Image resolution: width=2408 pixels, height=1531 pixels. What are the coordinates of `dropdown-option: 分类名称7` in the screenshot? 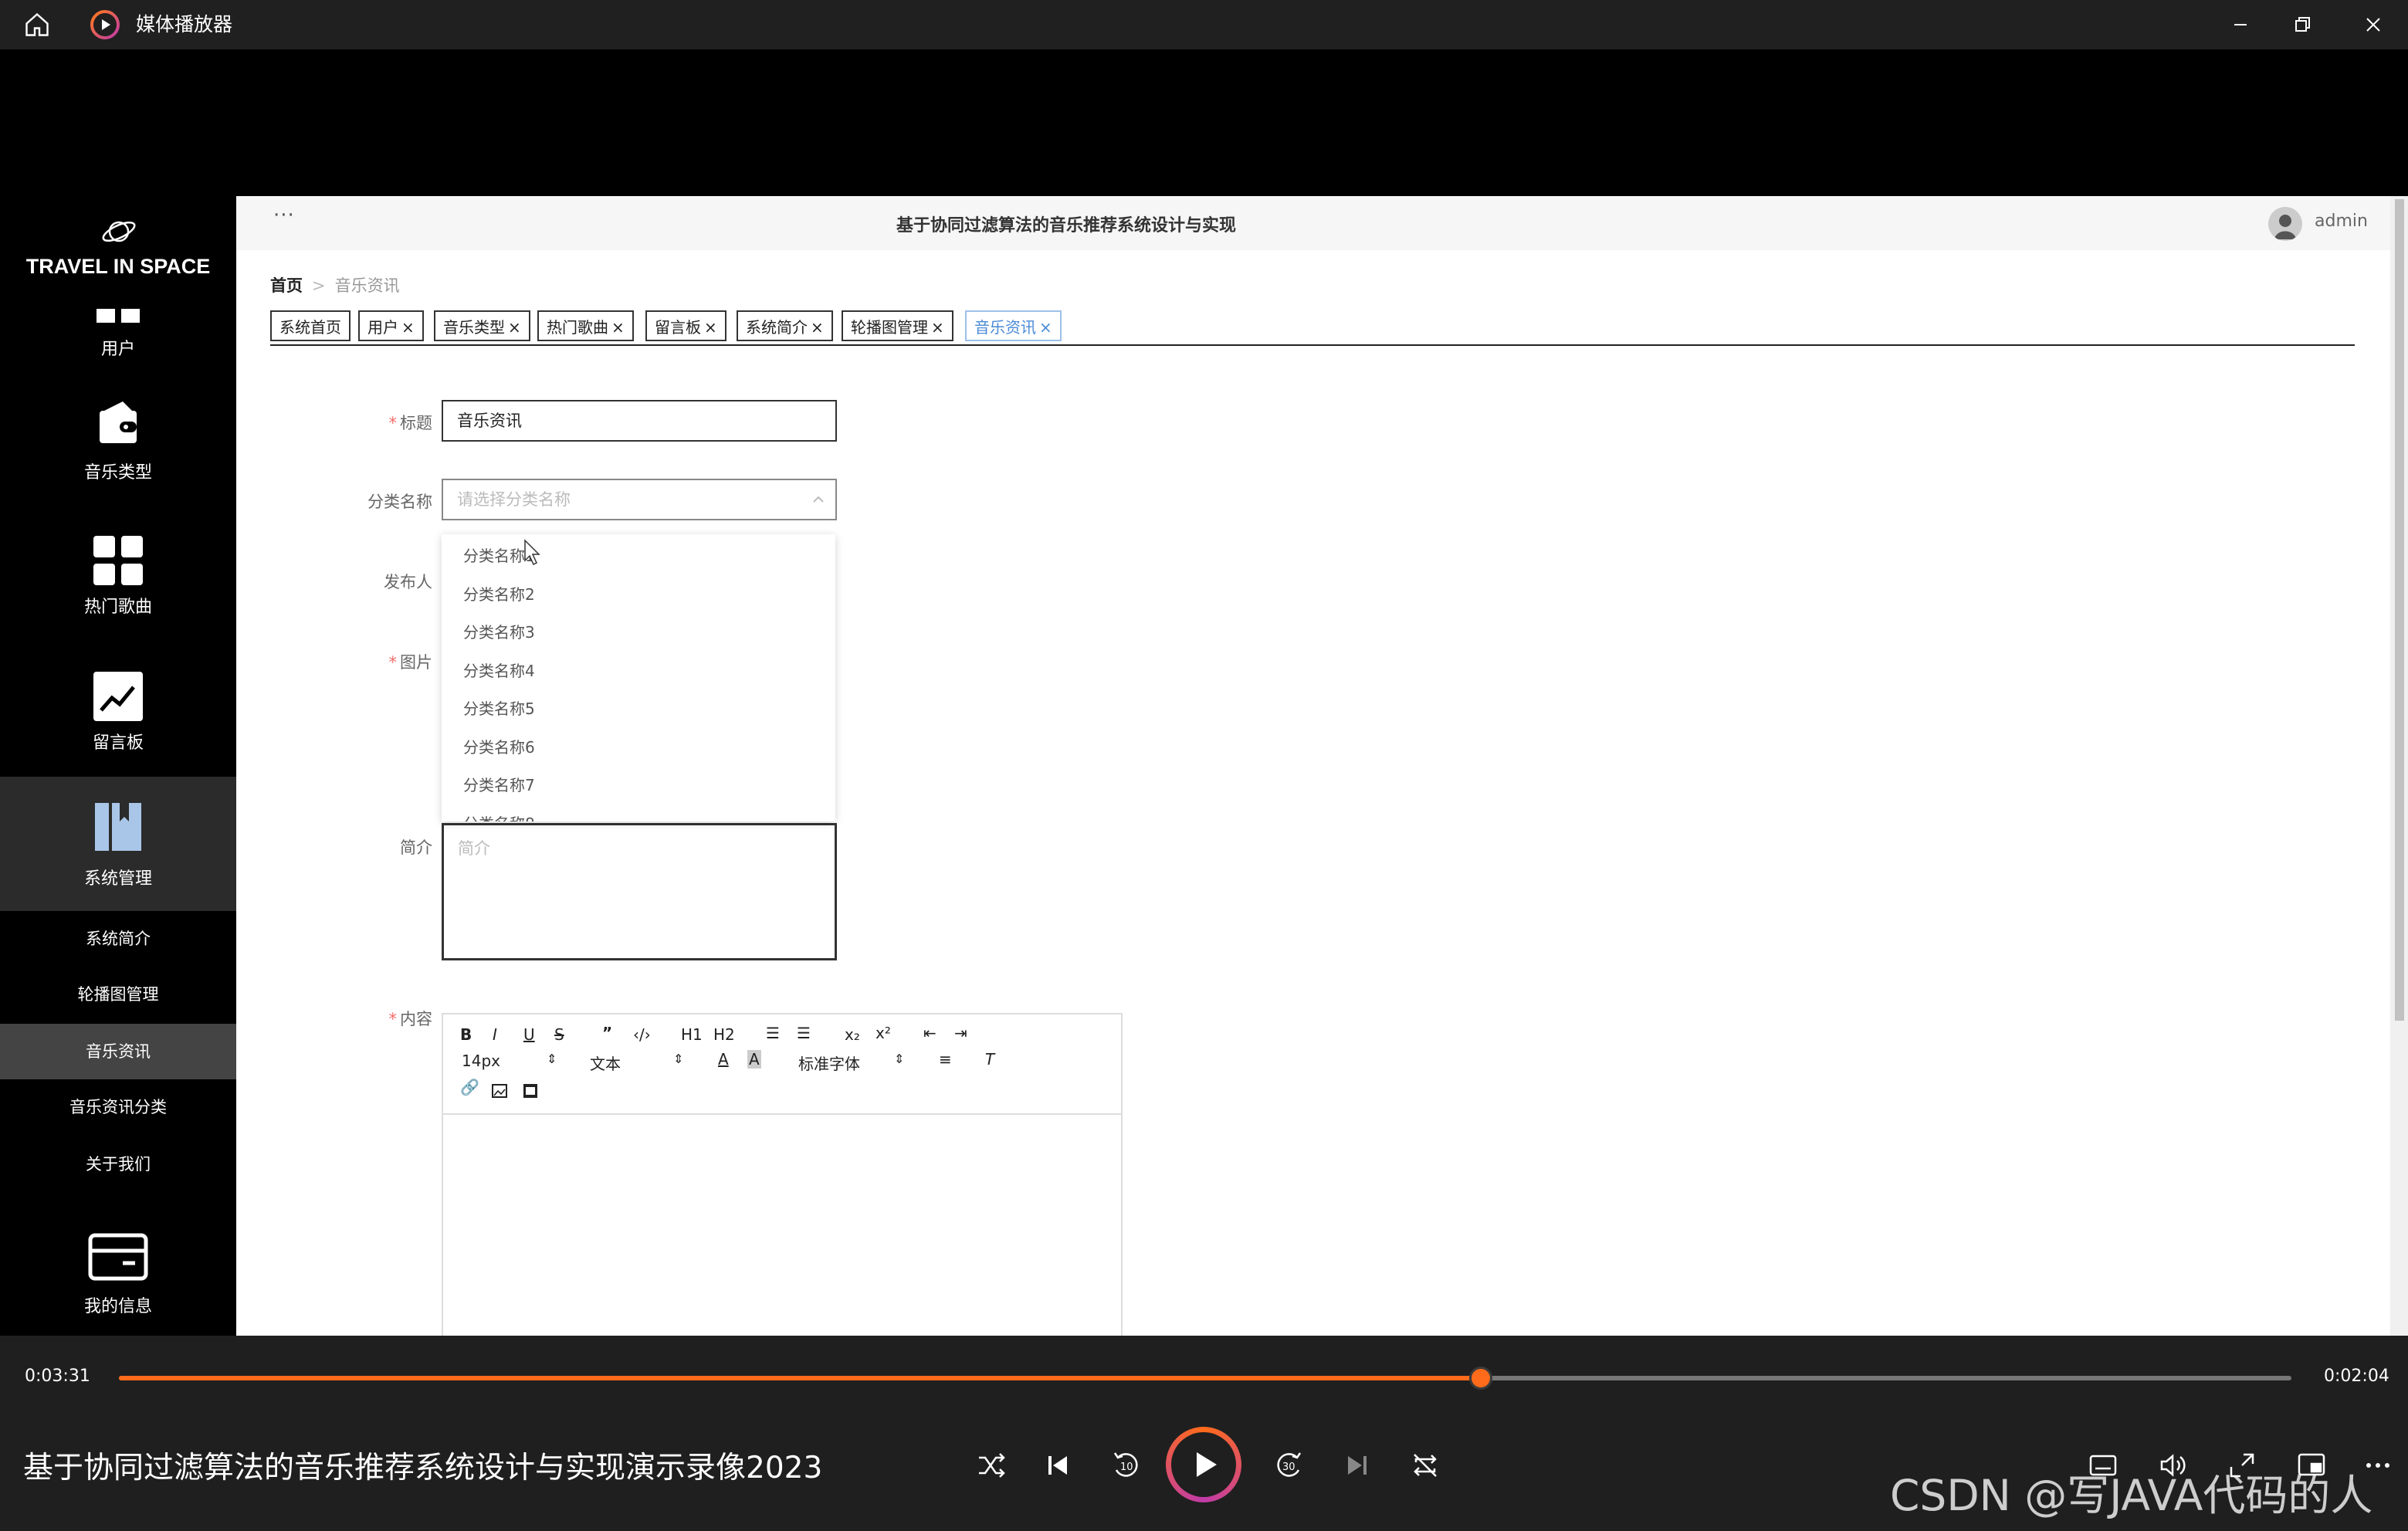 It's located at (638, 786).